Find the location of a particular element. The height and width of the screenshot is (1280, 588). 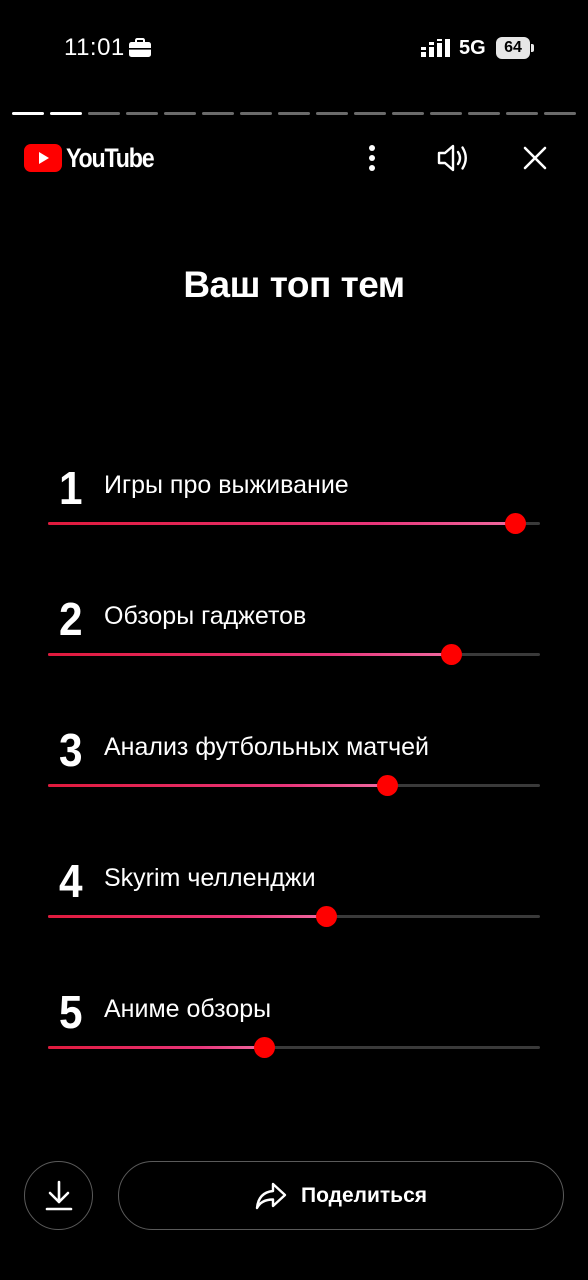

topic-item-4: 4 Skyrim челленджи is located at coordinates (294, 918).